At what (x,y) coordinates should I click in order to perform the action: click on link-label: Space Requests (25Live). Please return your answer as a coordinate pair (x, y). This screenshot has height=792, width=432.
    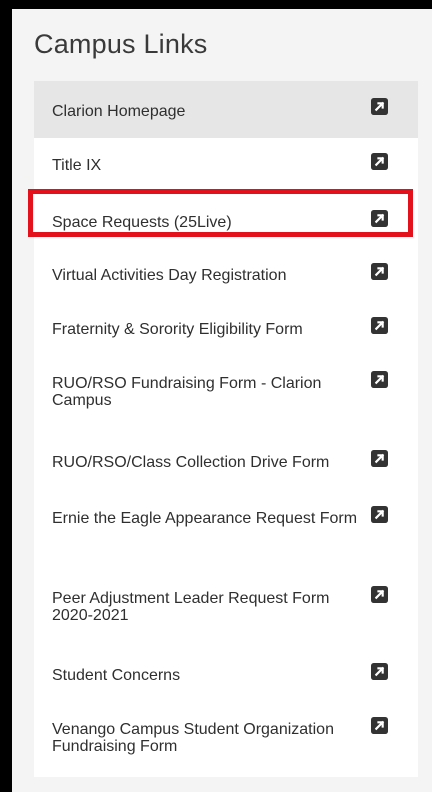
    Looking at the image, I should click on (142, 222).